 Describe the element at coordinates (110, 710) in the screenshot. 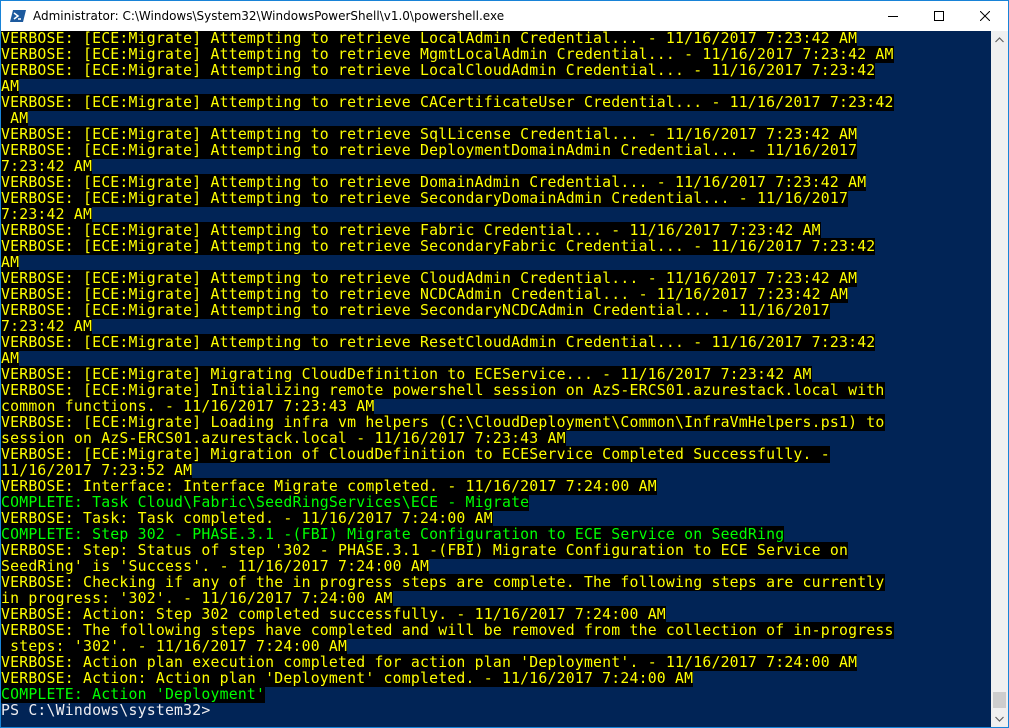

I see `prompt-text: PS C:\Windows\system32>` at that location.